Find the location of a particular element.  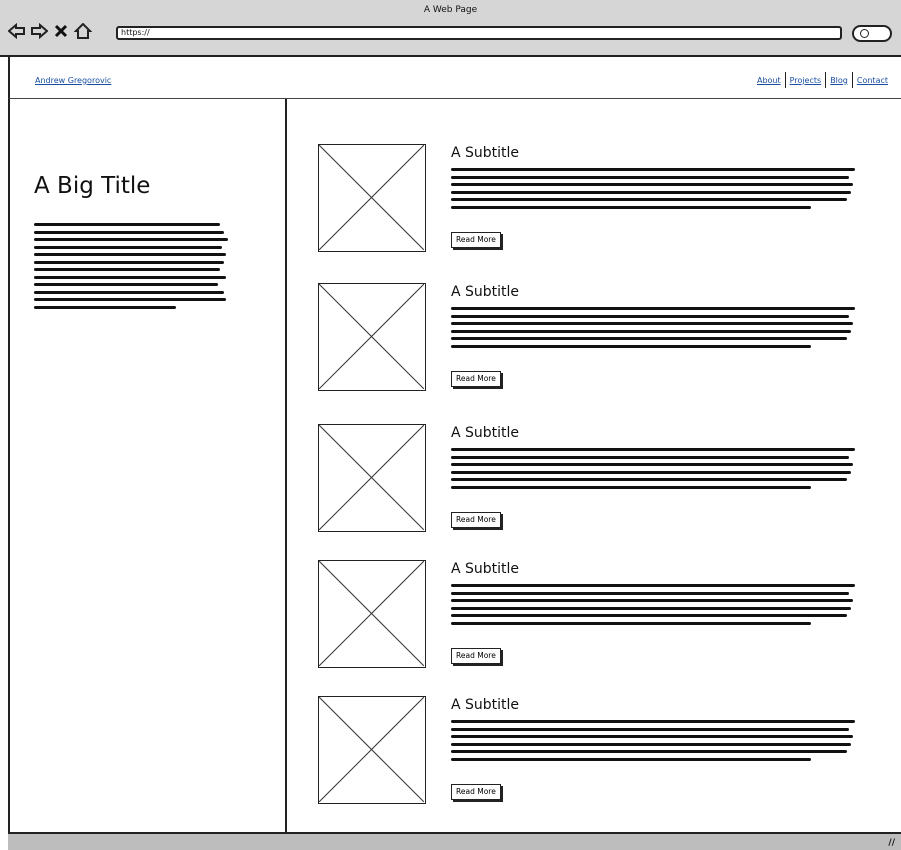

intro-text-placeholder is located at coordinates (131, 268).